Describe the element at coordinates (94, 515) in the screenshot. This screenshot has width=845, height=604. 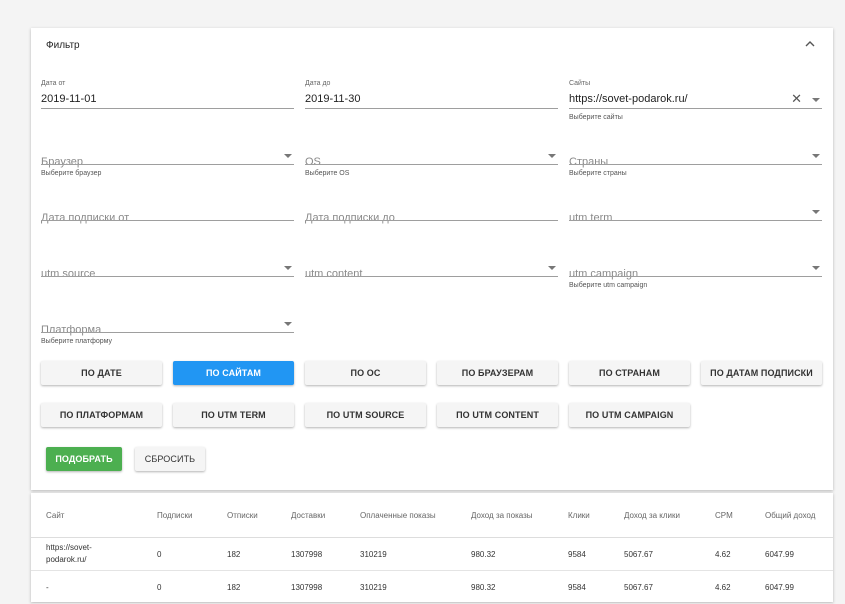
I see `column-header: Сайт` at that location.